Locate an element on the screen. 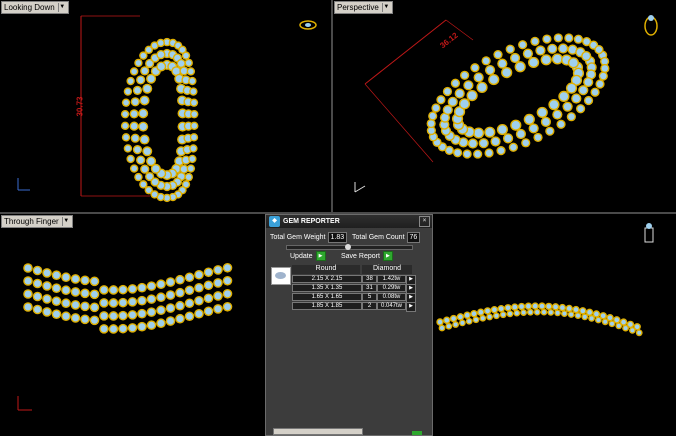 Image resolution: width=676 pixels, height=436 pixels. close-icon: × is located at coordinates (424, 221).